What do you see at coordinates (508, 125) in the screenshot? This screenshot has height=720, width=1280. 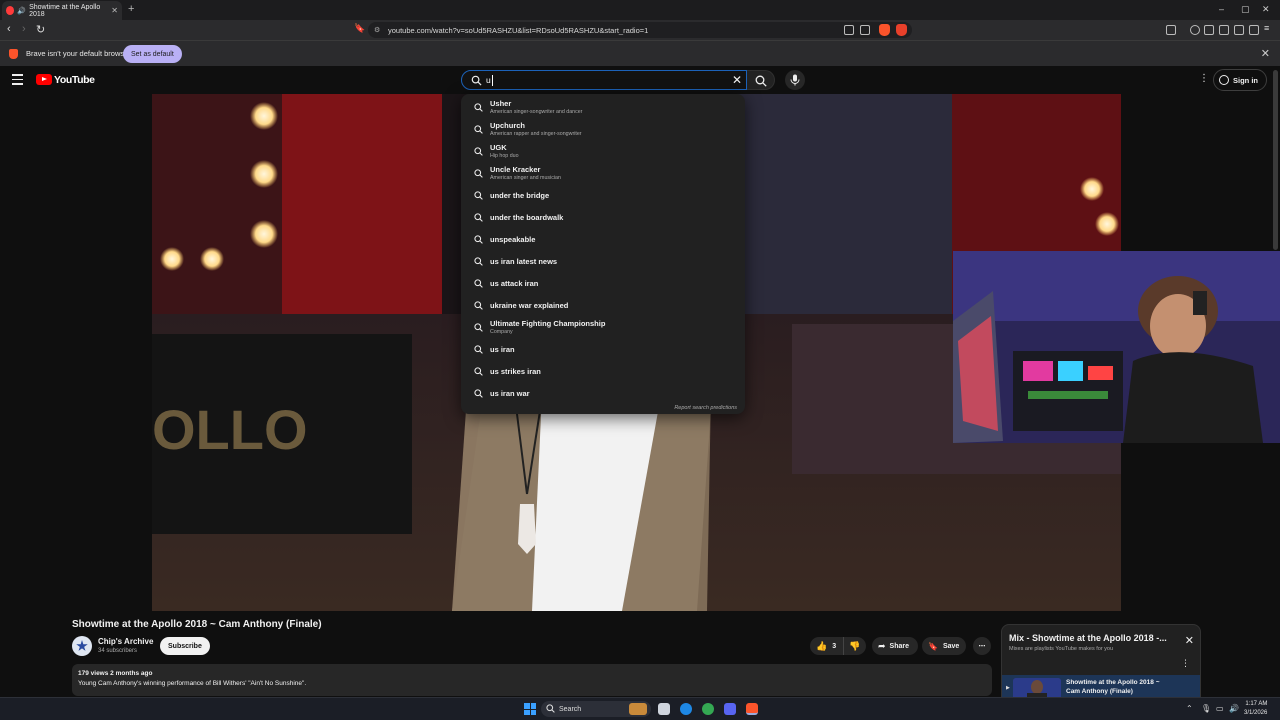 I see `suggestion-text: Upchurch` at bounding box center [508, 125].